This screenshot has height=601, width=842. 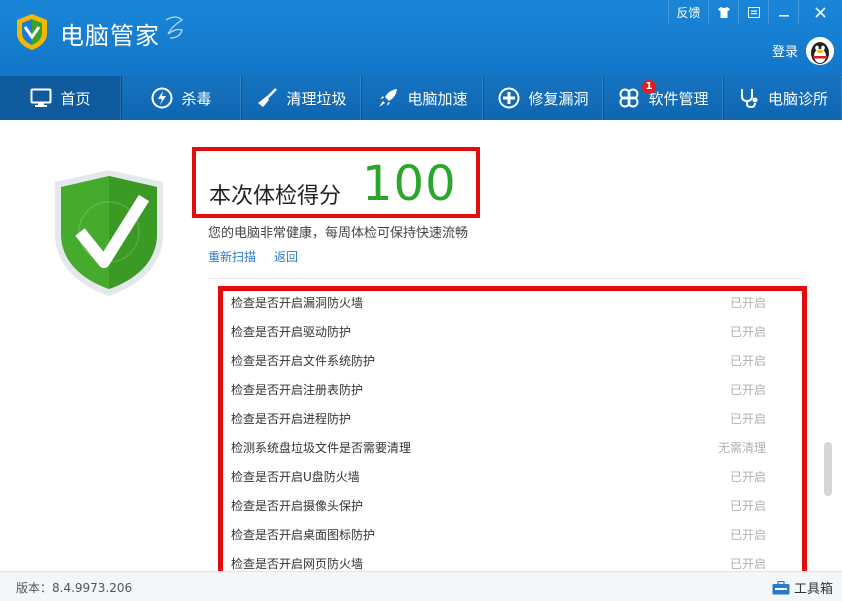 What do you see at coordinates (388, 98) in the screenshot?
I see `rocket-icon` at bounding box center [388, 98].